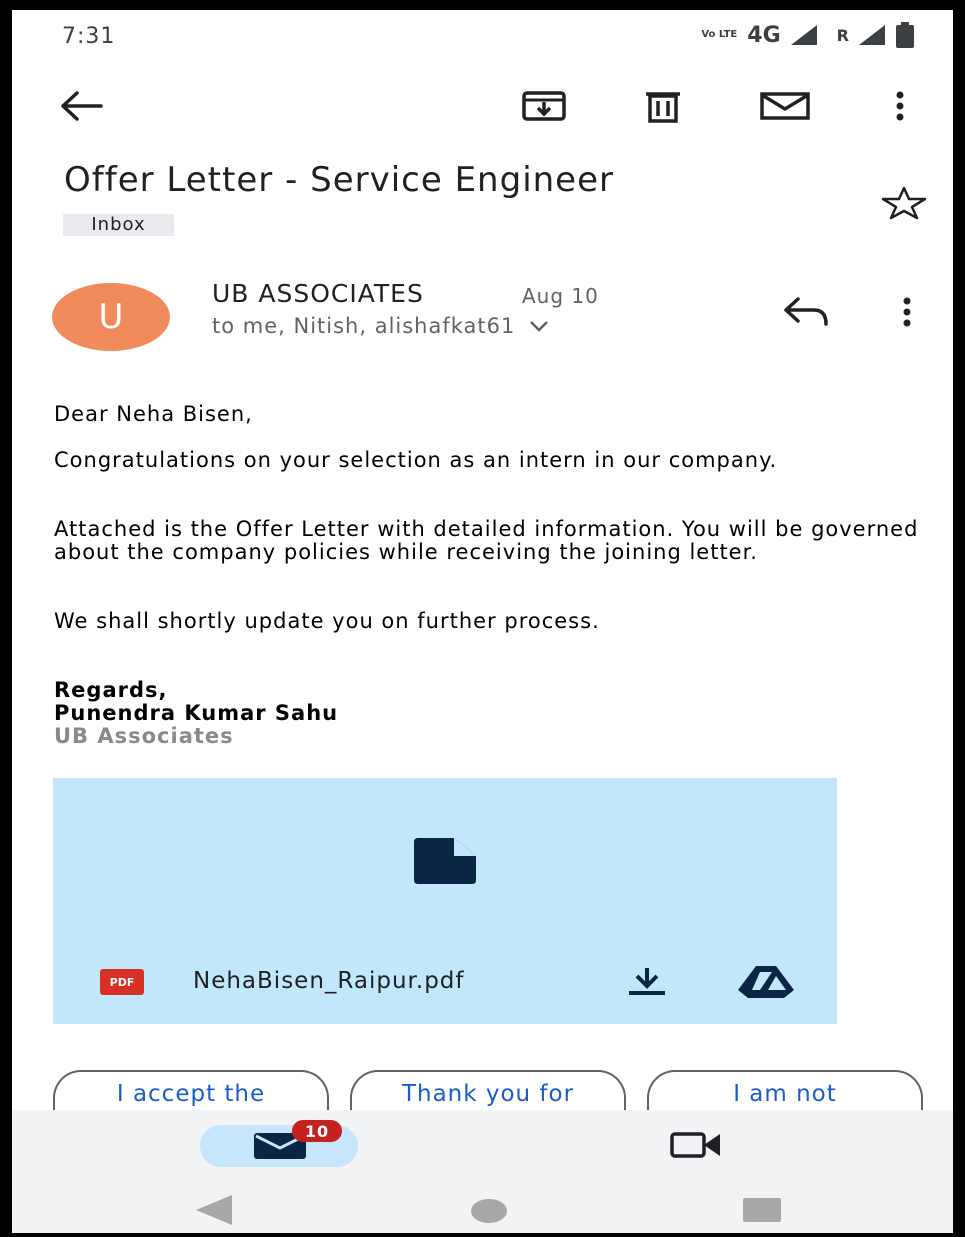 This screenshot has height=1237, width=965. I want to click on archive-icon, so click(544, 106).